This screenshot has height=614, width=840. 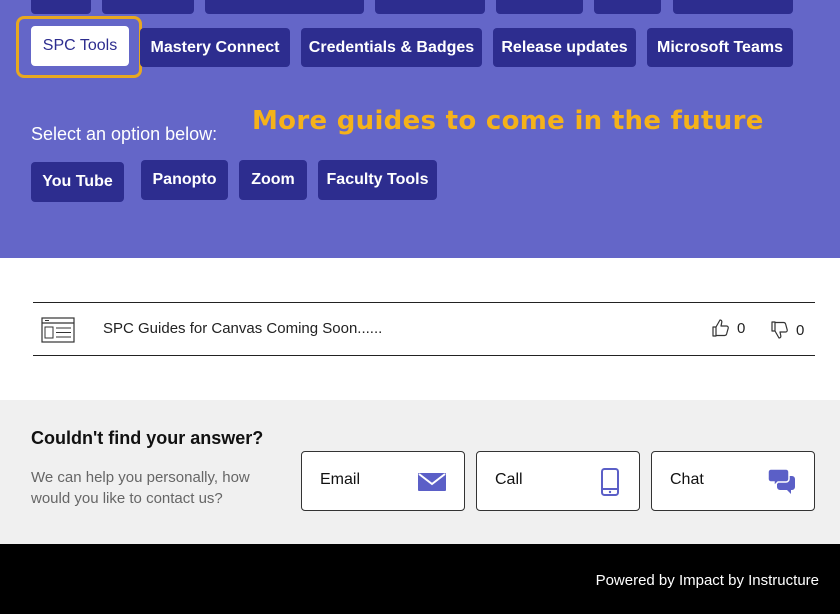 I want to click on chat-button-label: Chat, so click(x=687, y=479).